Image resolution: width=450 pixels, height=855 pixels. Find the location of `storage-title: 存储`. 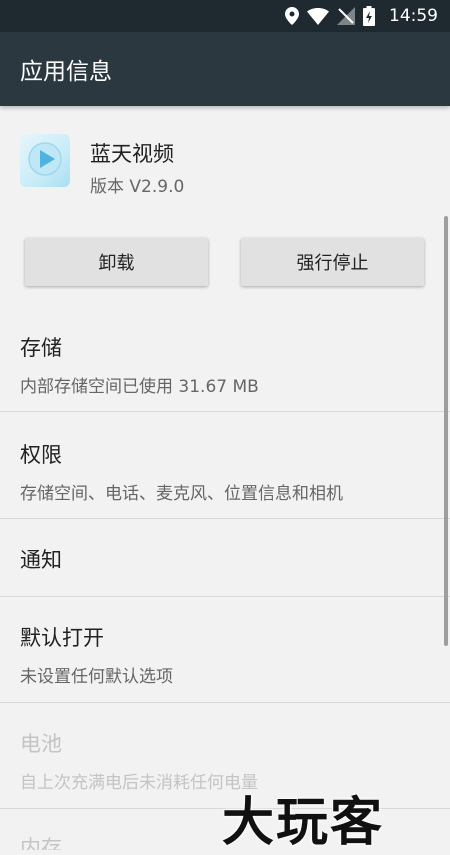

storage-title: 存储 is located at coordinates (41, 348).